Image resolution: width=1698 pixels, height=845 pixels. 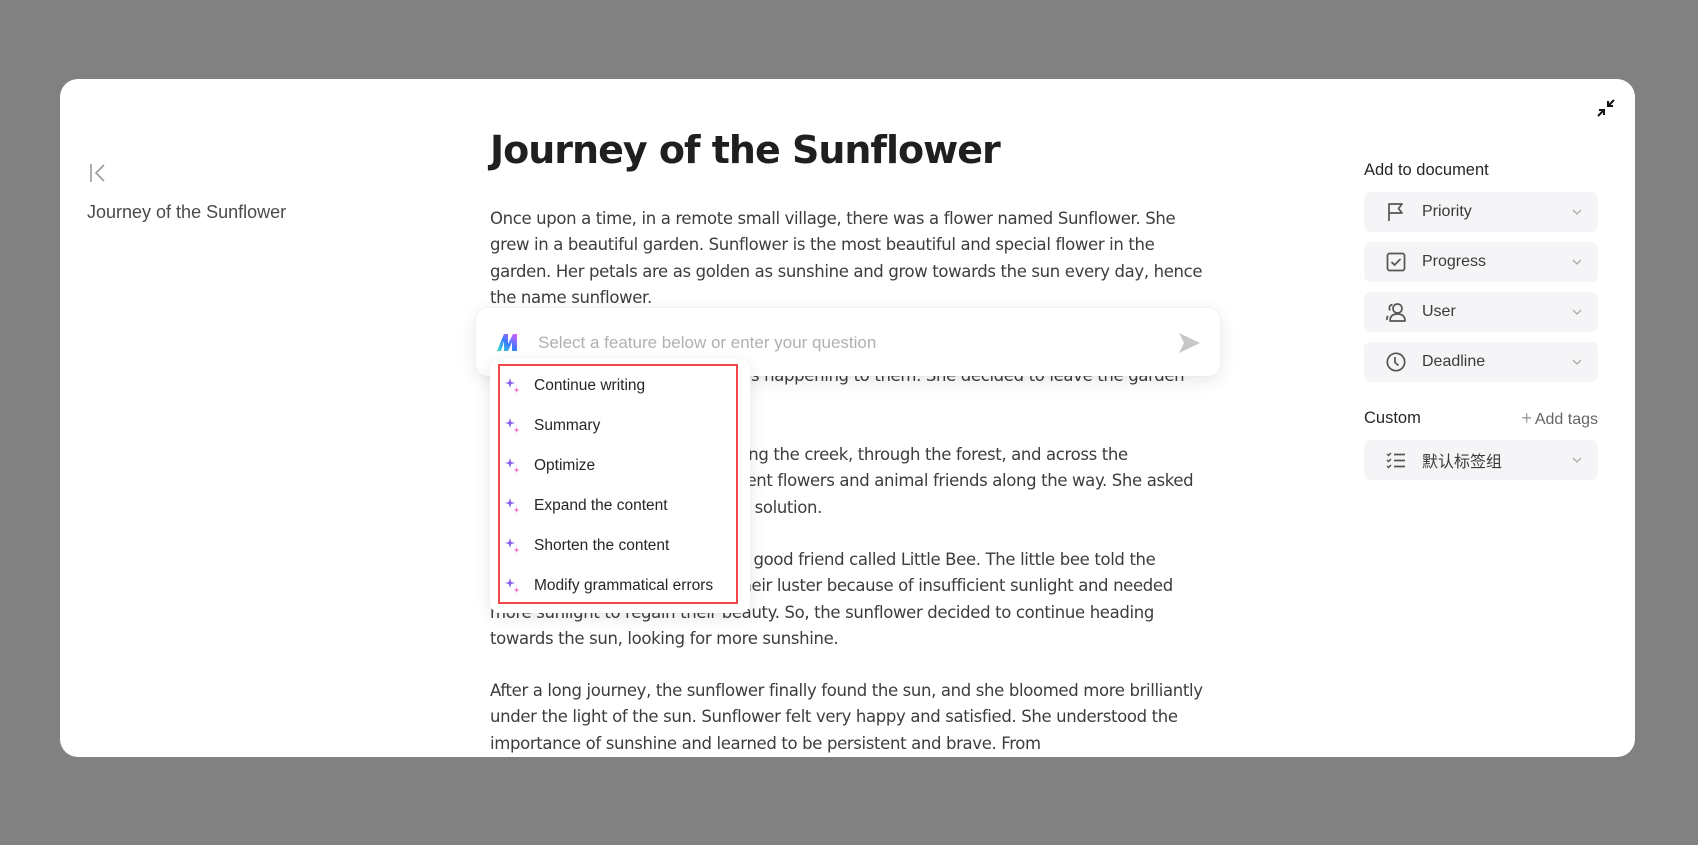 I want to click on user-dropdown: User, so click(x=1481, y=312).